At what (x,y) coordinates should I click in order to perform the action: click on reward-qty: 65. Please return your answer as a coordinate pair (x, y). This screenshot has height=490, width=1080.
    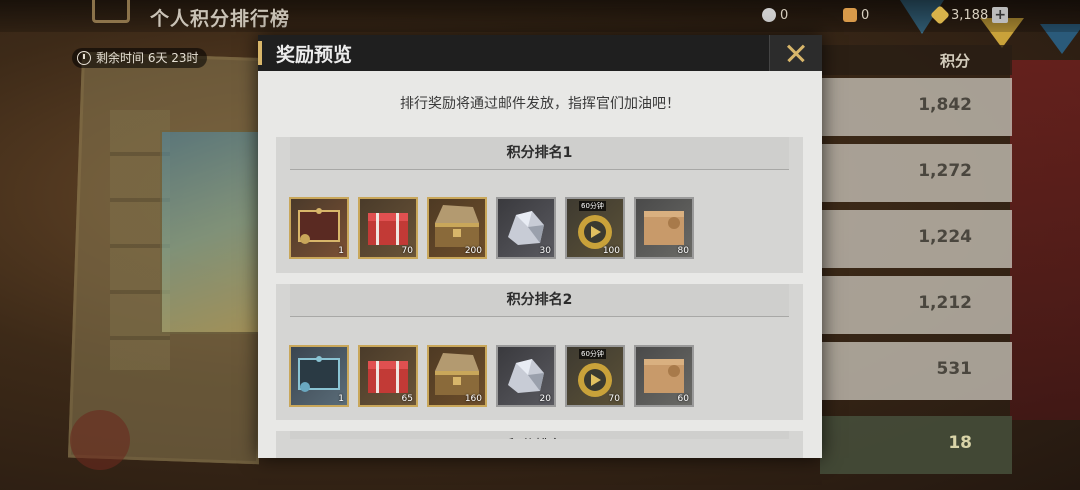
    Looking at the image, I should click on (407, 399).